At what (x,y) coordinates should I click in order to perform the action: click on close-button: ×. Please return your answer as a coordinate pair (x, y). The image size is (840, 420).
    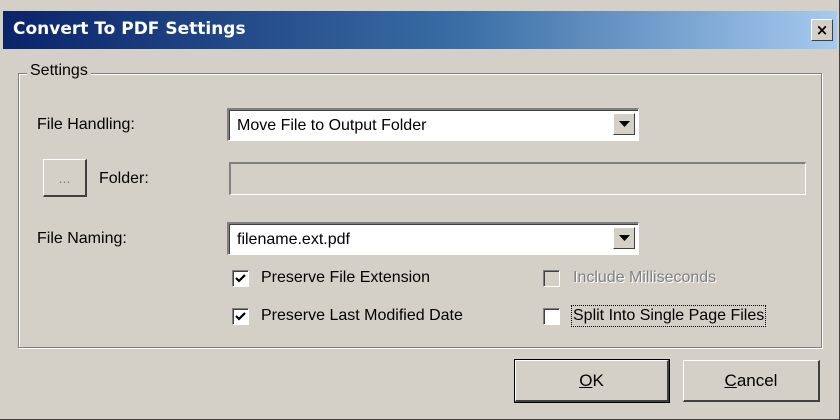
    Looking at the image, I should click on (822, 30).